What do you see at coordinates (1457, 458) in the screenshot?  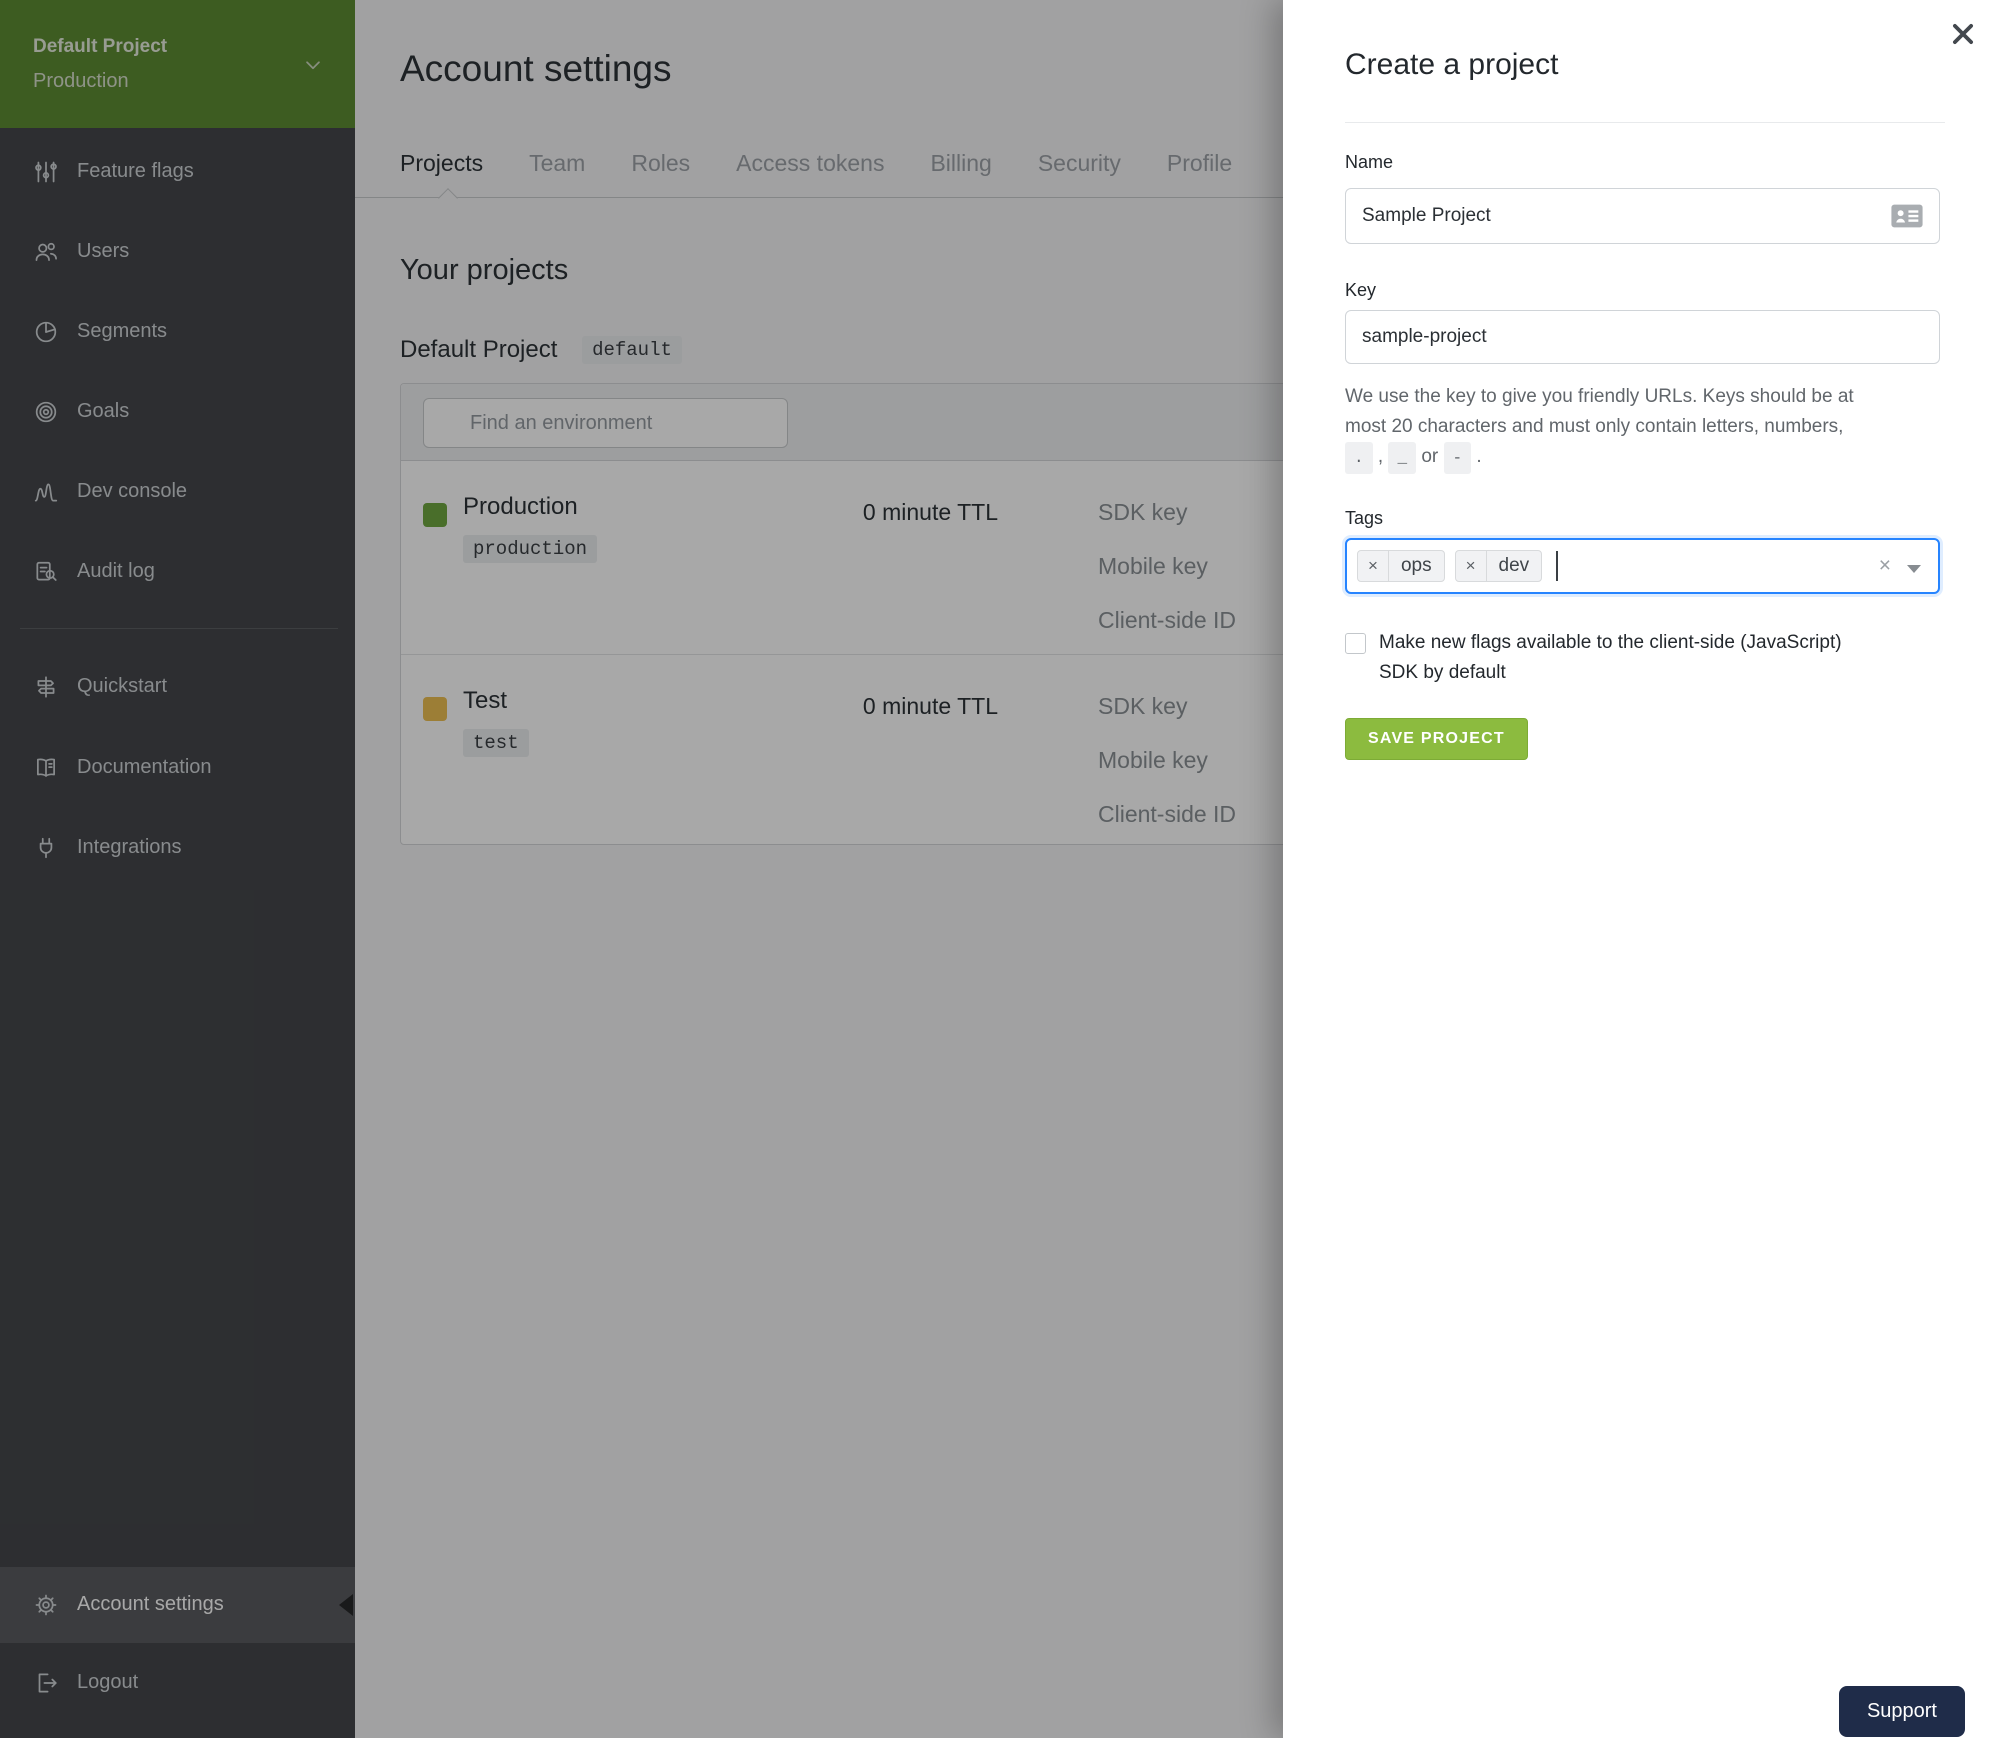 I see `allowed-char-dash: -` at bounding box center [1457, 458].